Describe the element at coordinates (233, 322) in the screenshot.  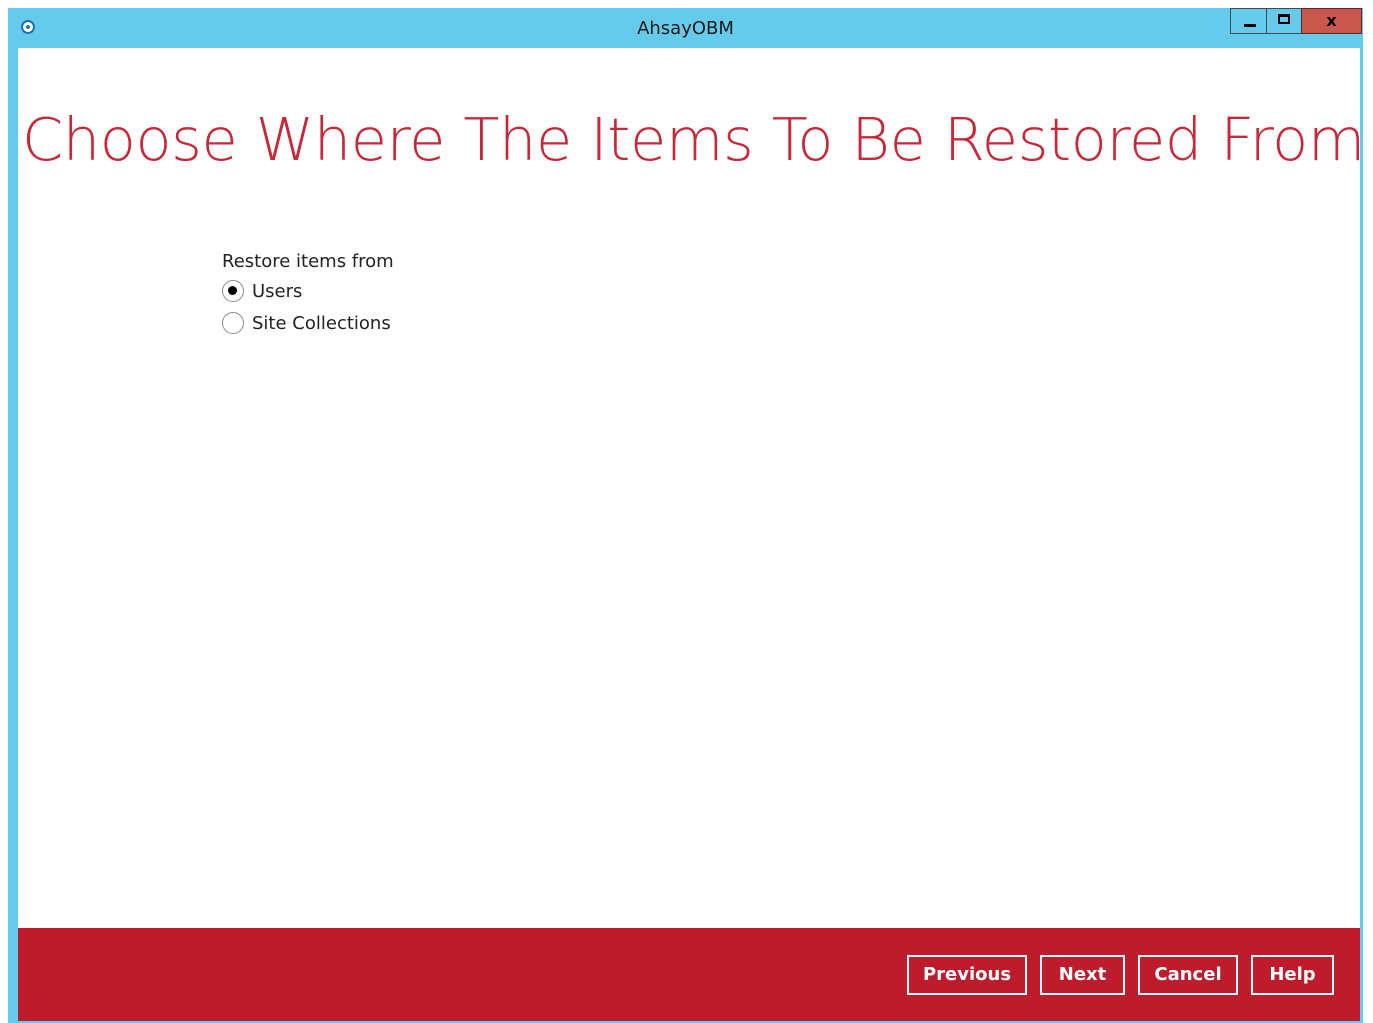
I see `radio-site-collections` at that location.